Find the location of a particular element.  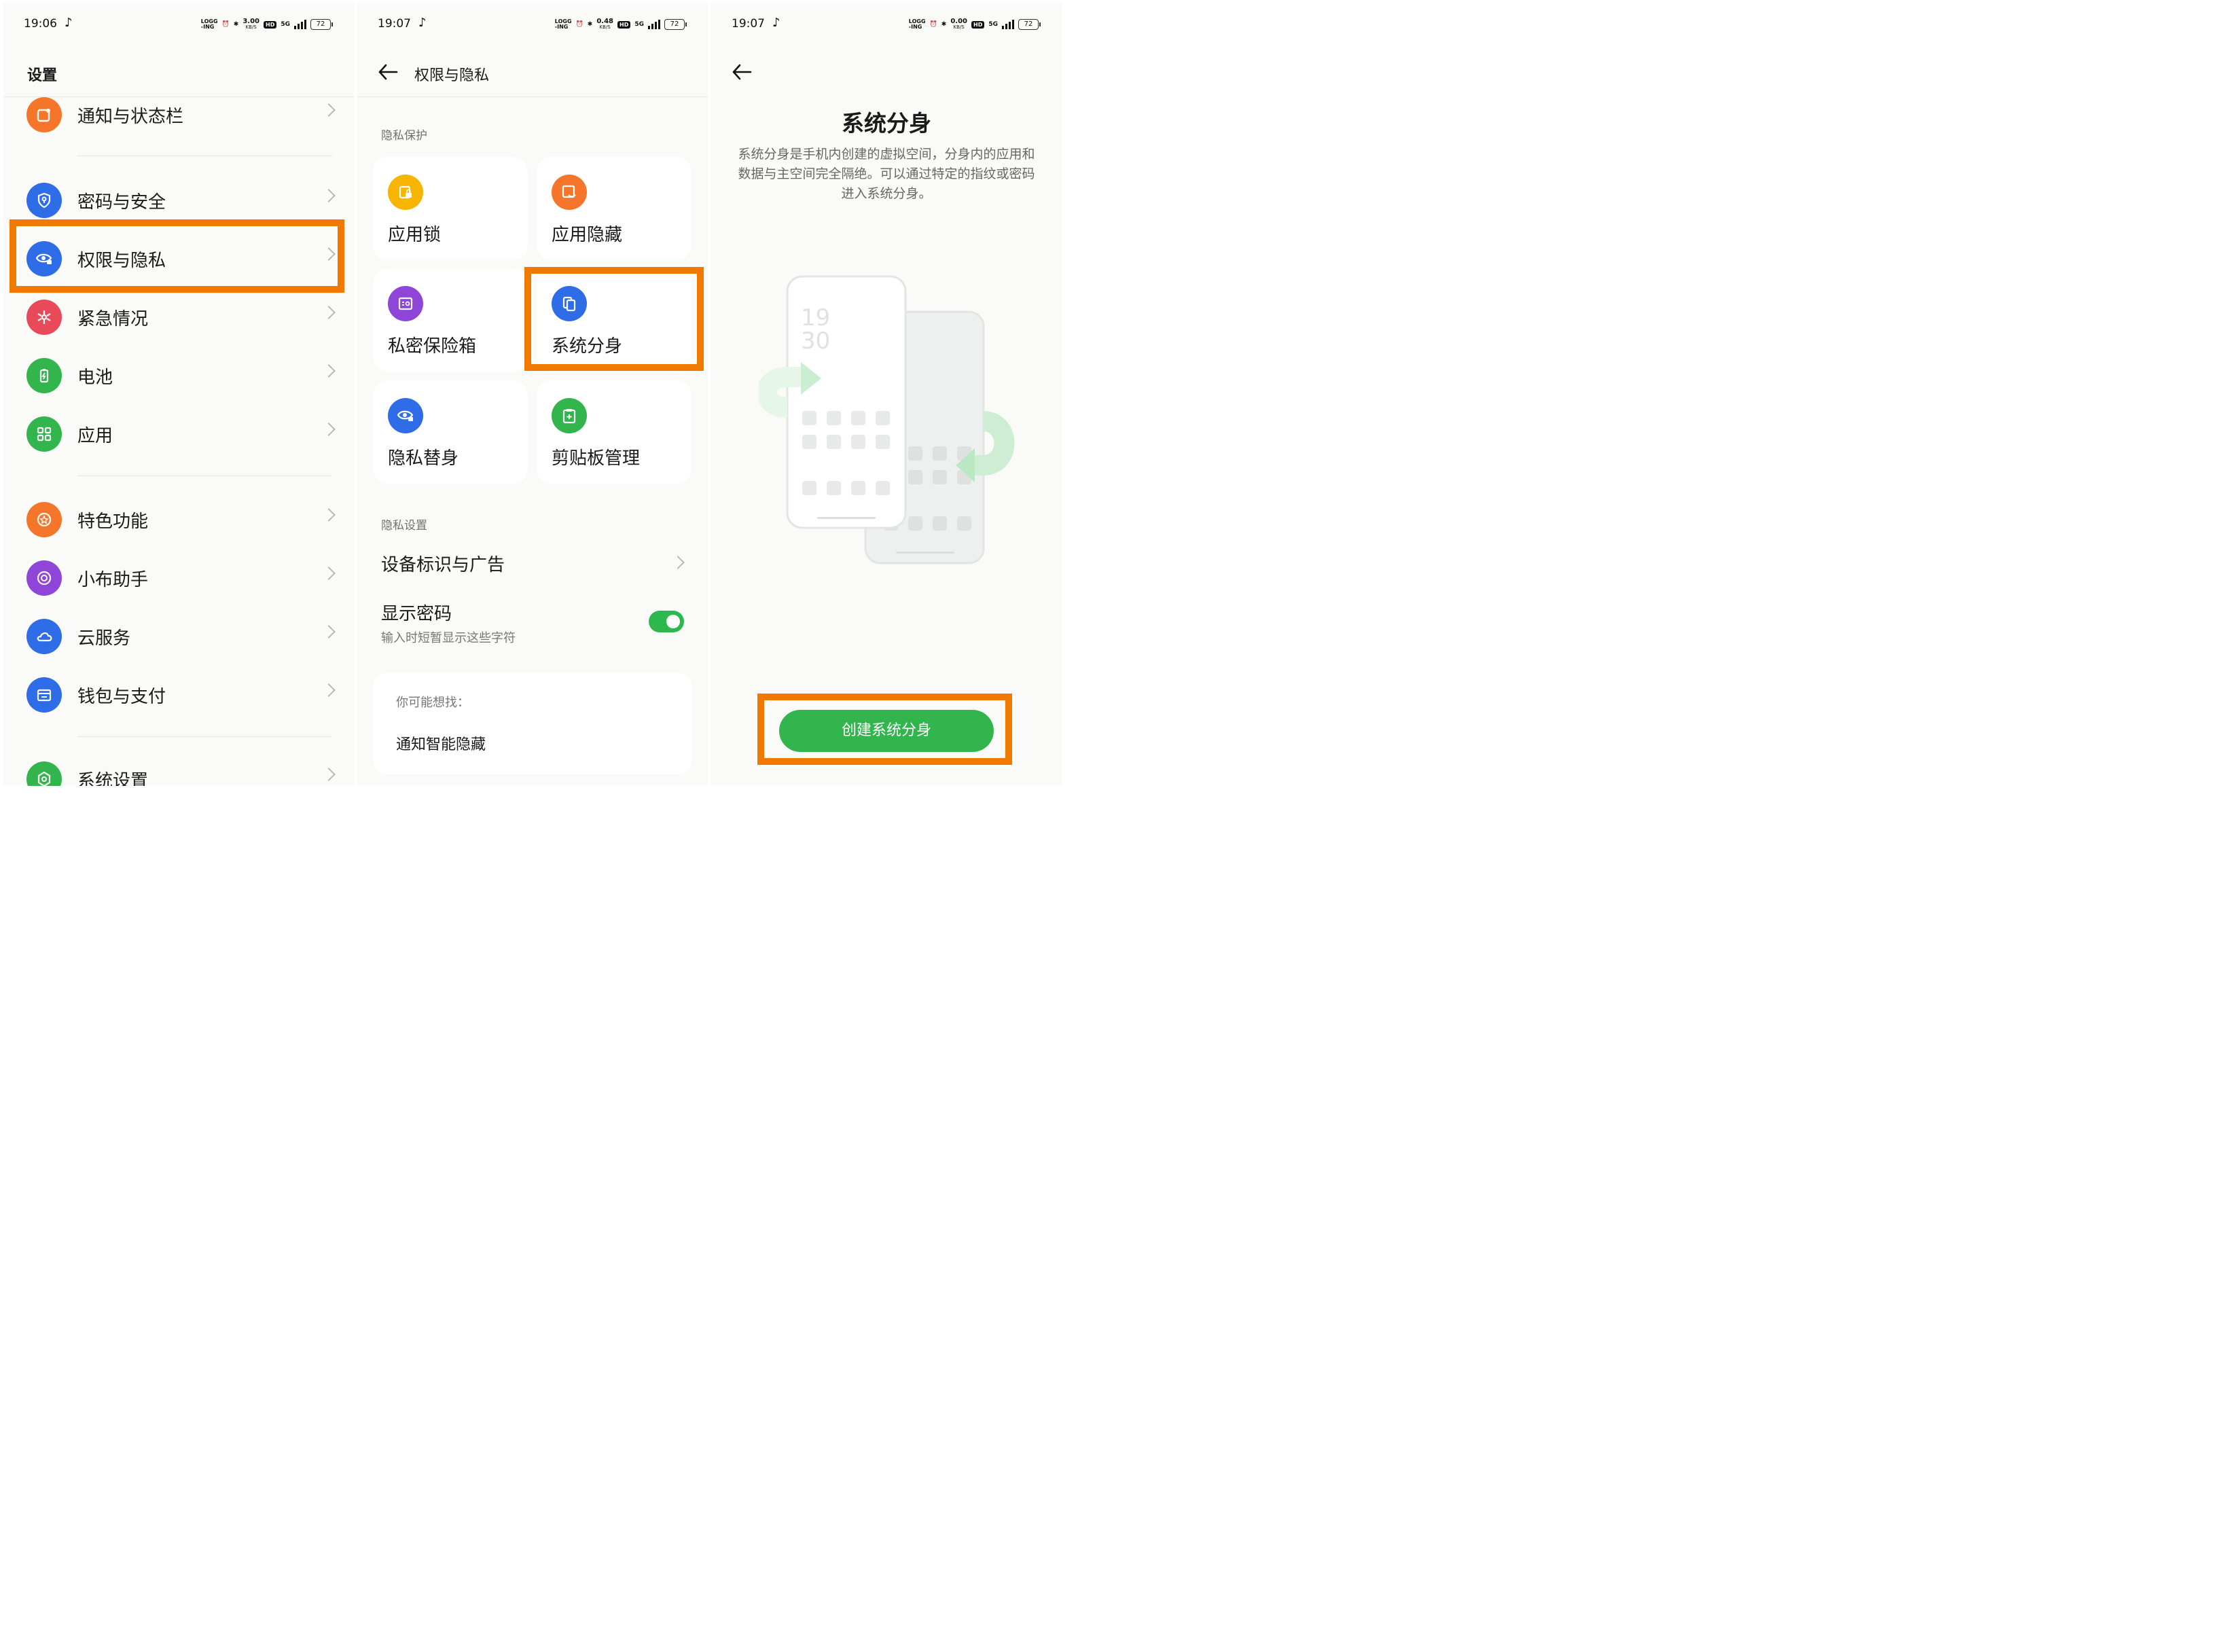

status-bar: 19:06 ♪ LOGG -ING ⏰ ✱ 3.00 KB/S HD 5G 72 is located at coordinates (178, 23).